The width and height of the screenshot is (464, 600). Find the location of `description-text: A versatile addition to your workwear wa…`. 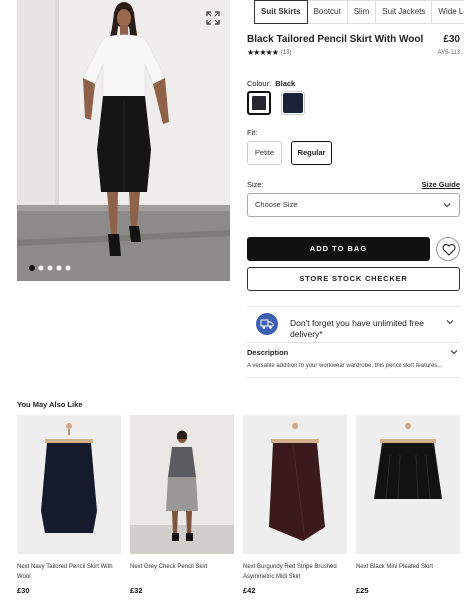

description-text: A versatile addition to your workwear wa… is located at coordinates (345, 366).